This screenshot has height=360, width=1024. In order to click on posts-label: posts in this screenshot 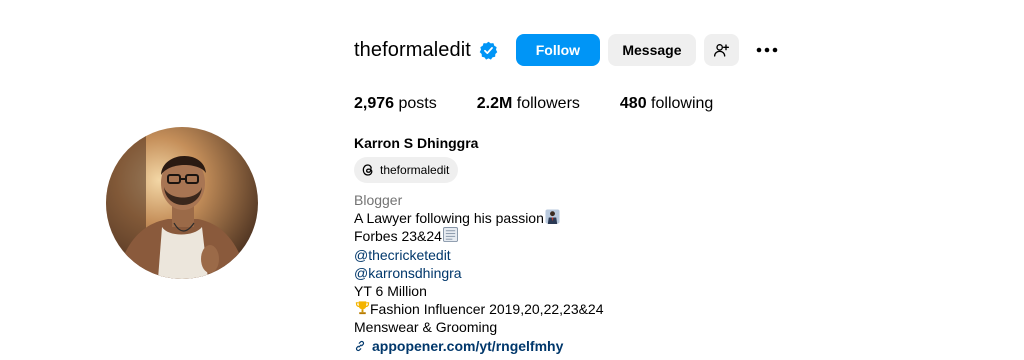, I will do `click(415, 103)`.